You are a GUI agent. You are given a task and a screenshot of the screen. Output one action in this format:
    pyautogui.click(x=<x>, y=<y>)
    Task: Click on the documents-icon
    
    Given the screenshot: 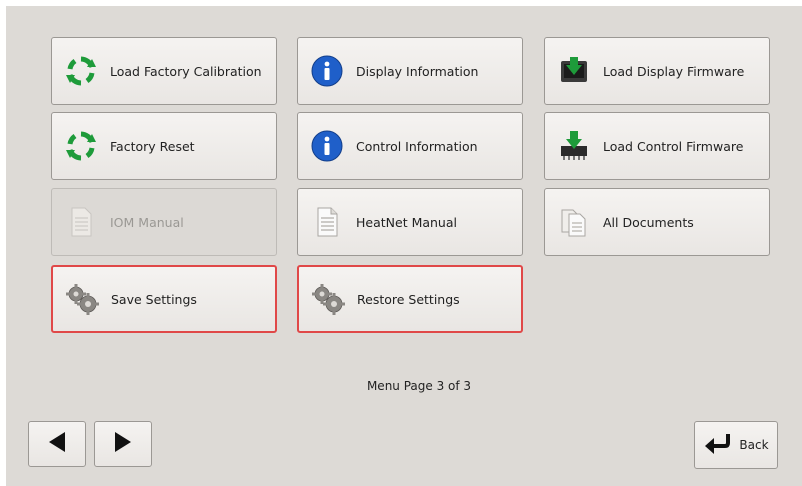 What is the action you would take?
    pyautogui.click(x=574, y=222)
    